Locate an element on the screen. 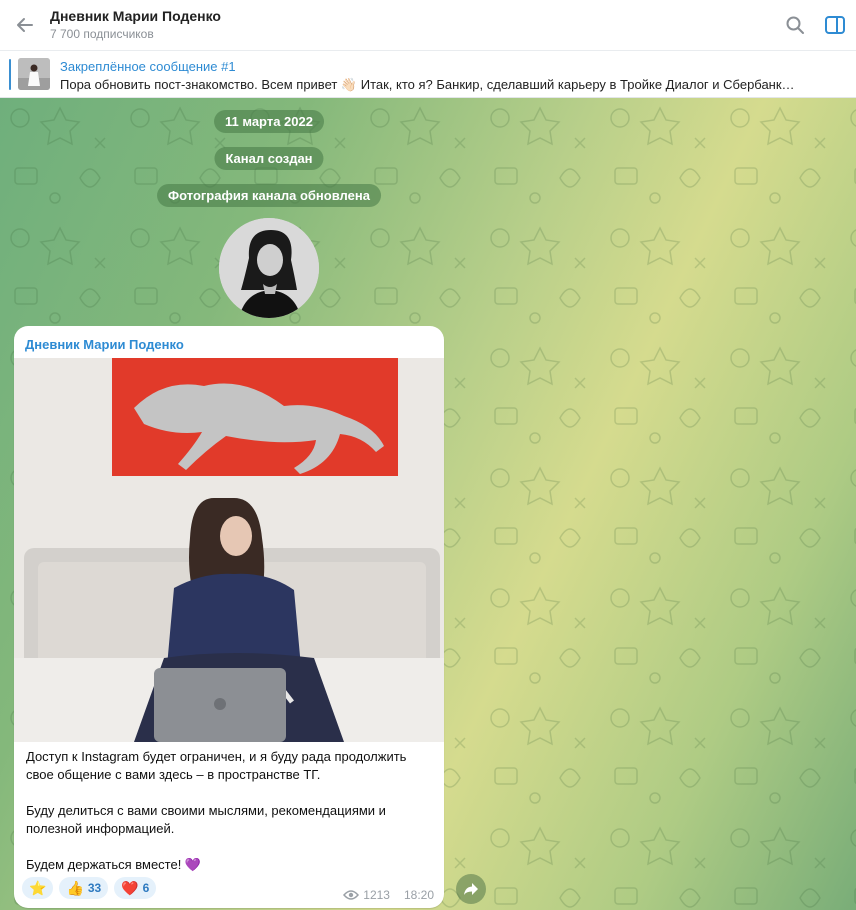 Image resolution: width=856 pixels, height=910 pixels. chat-header: Дневник Марии Поденко 7 700 подписчиков is located at coordinates (428, 25).